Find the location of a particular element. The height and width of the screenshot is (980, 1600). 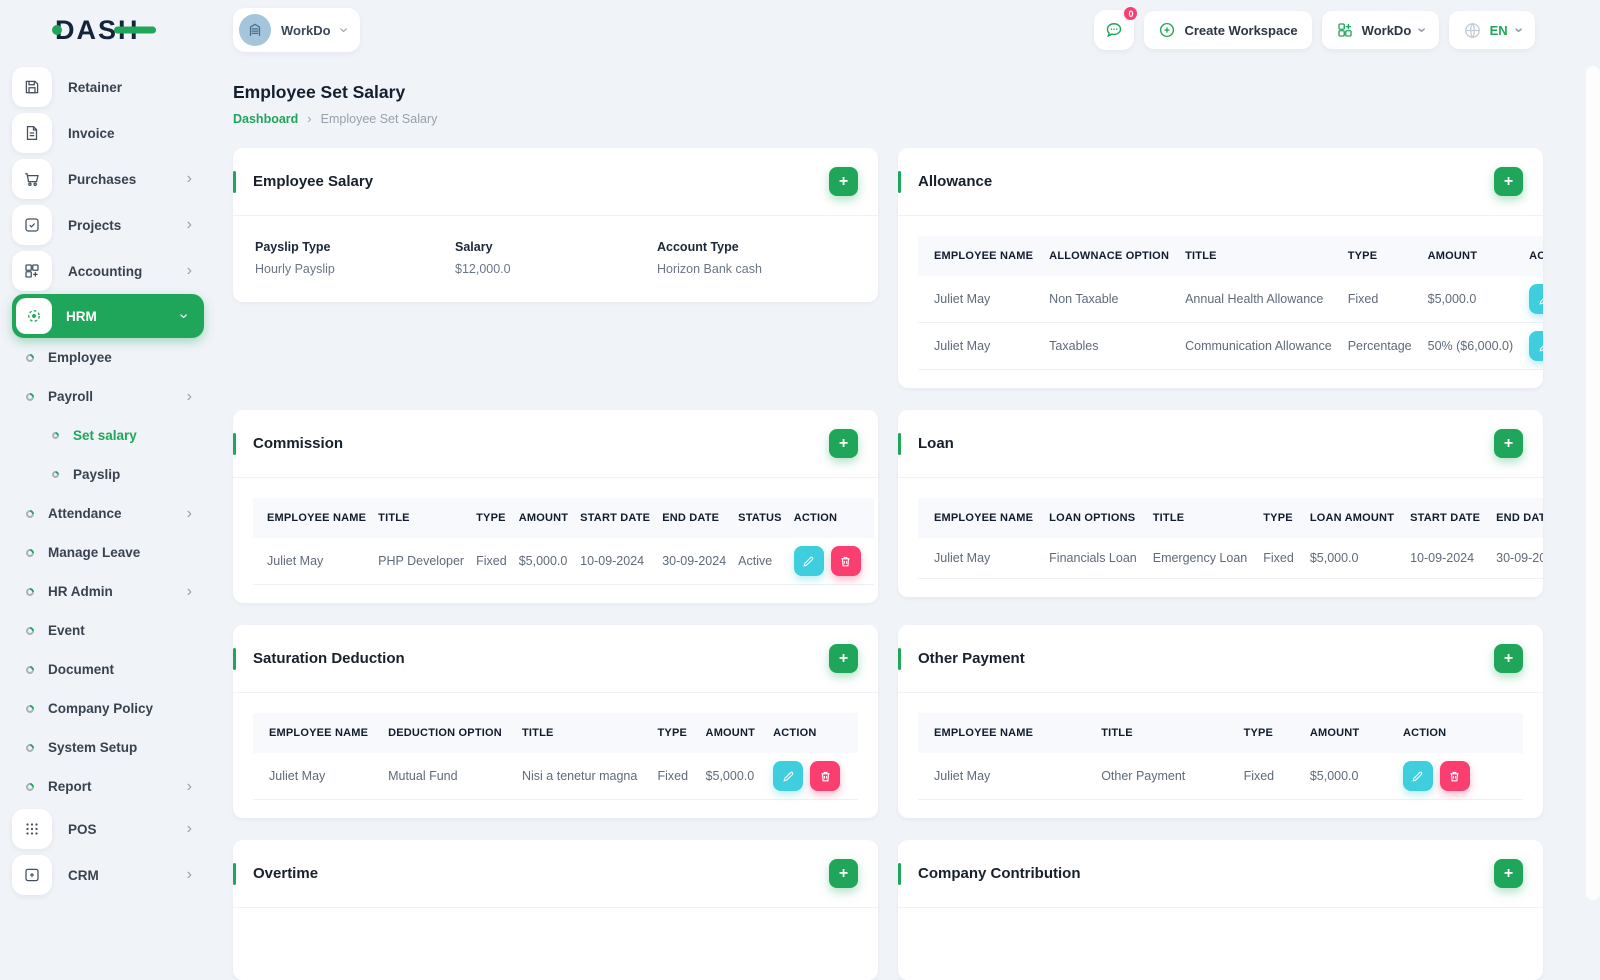

grid-icon is located at coordinates (32, 271).